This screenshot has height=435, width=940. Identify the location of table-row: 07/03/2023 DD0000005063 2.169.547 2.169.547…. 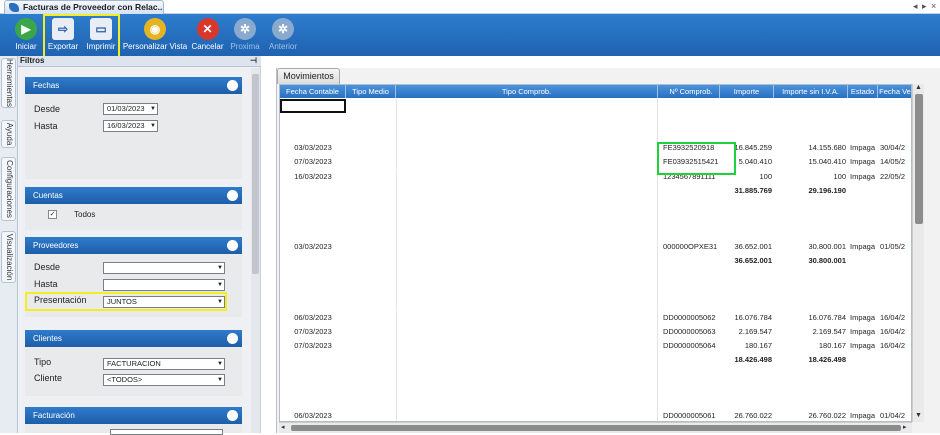
(595, 331).